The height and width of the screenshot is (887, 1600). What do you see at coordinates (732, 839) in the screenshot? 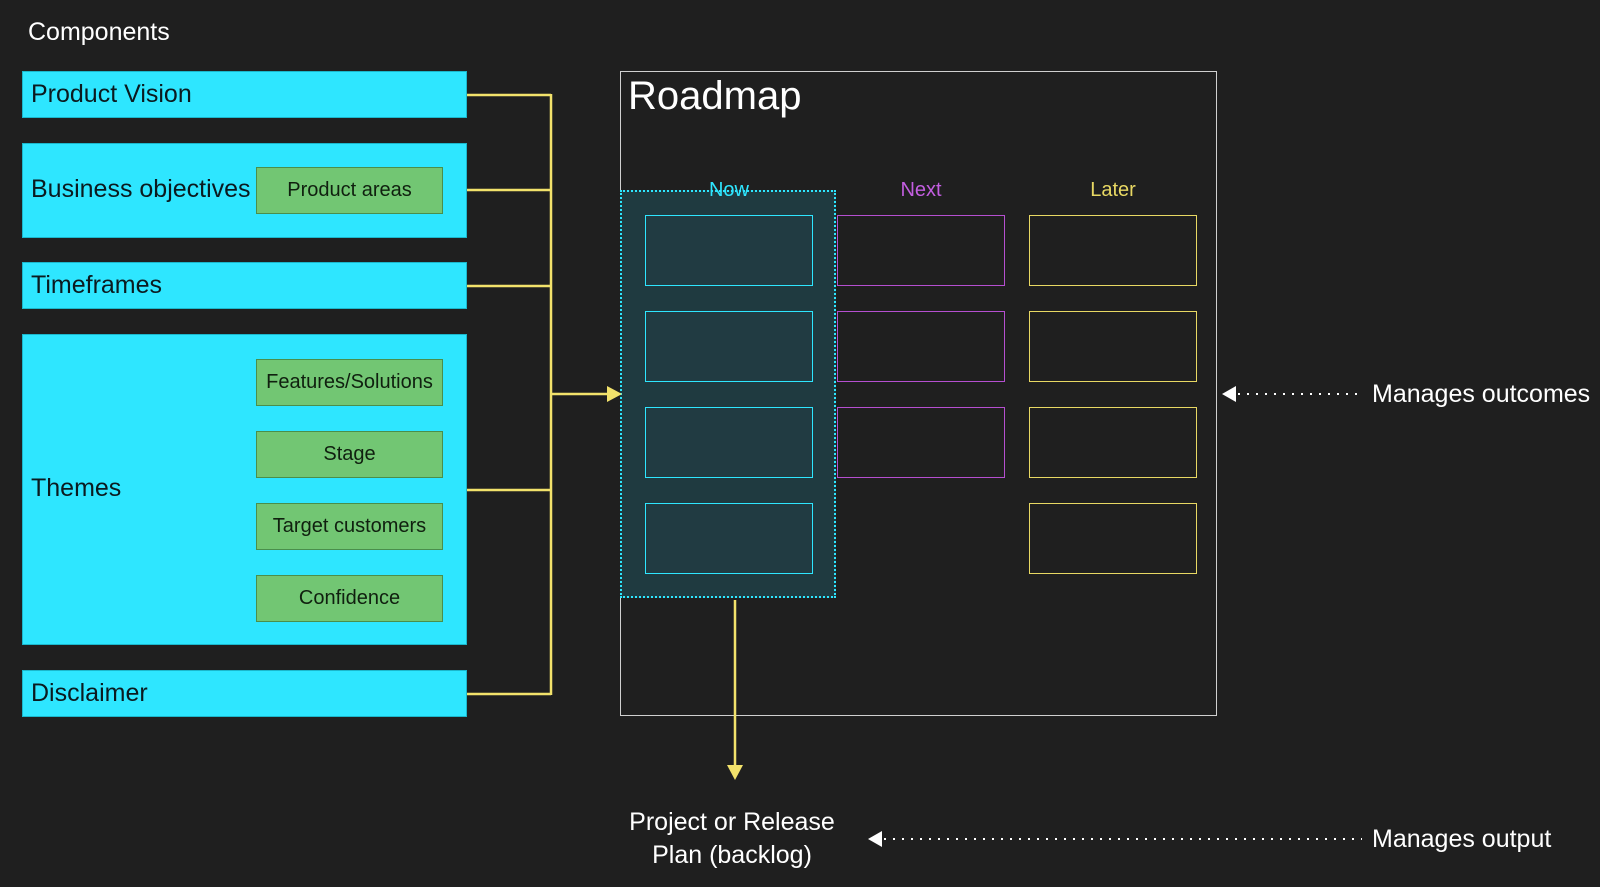
I see `backlog-plan-label: Project or Release Plan (backlog)` at bounding box center [732, 839].